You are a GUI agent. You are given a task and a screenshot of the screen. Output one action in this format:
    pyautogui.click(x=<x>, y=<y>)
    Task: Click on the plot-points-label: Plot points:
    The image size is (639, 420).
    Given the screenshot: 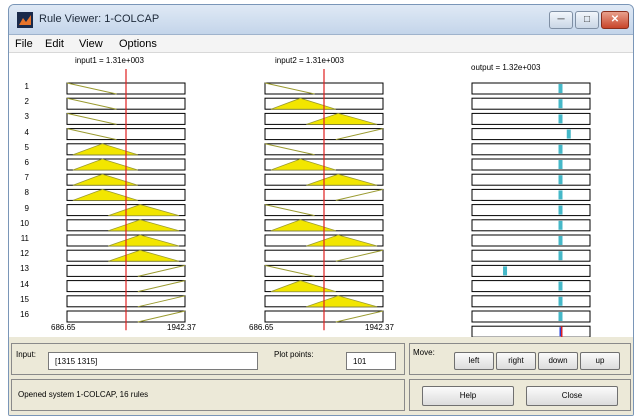 What is the action you would take?
    pyautogui.click(x=294, y=354)
    